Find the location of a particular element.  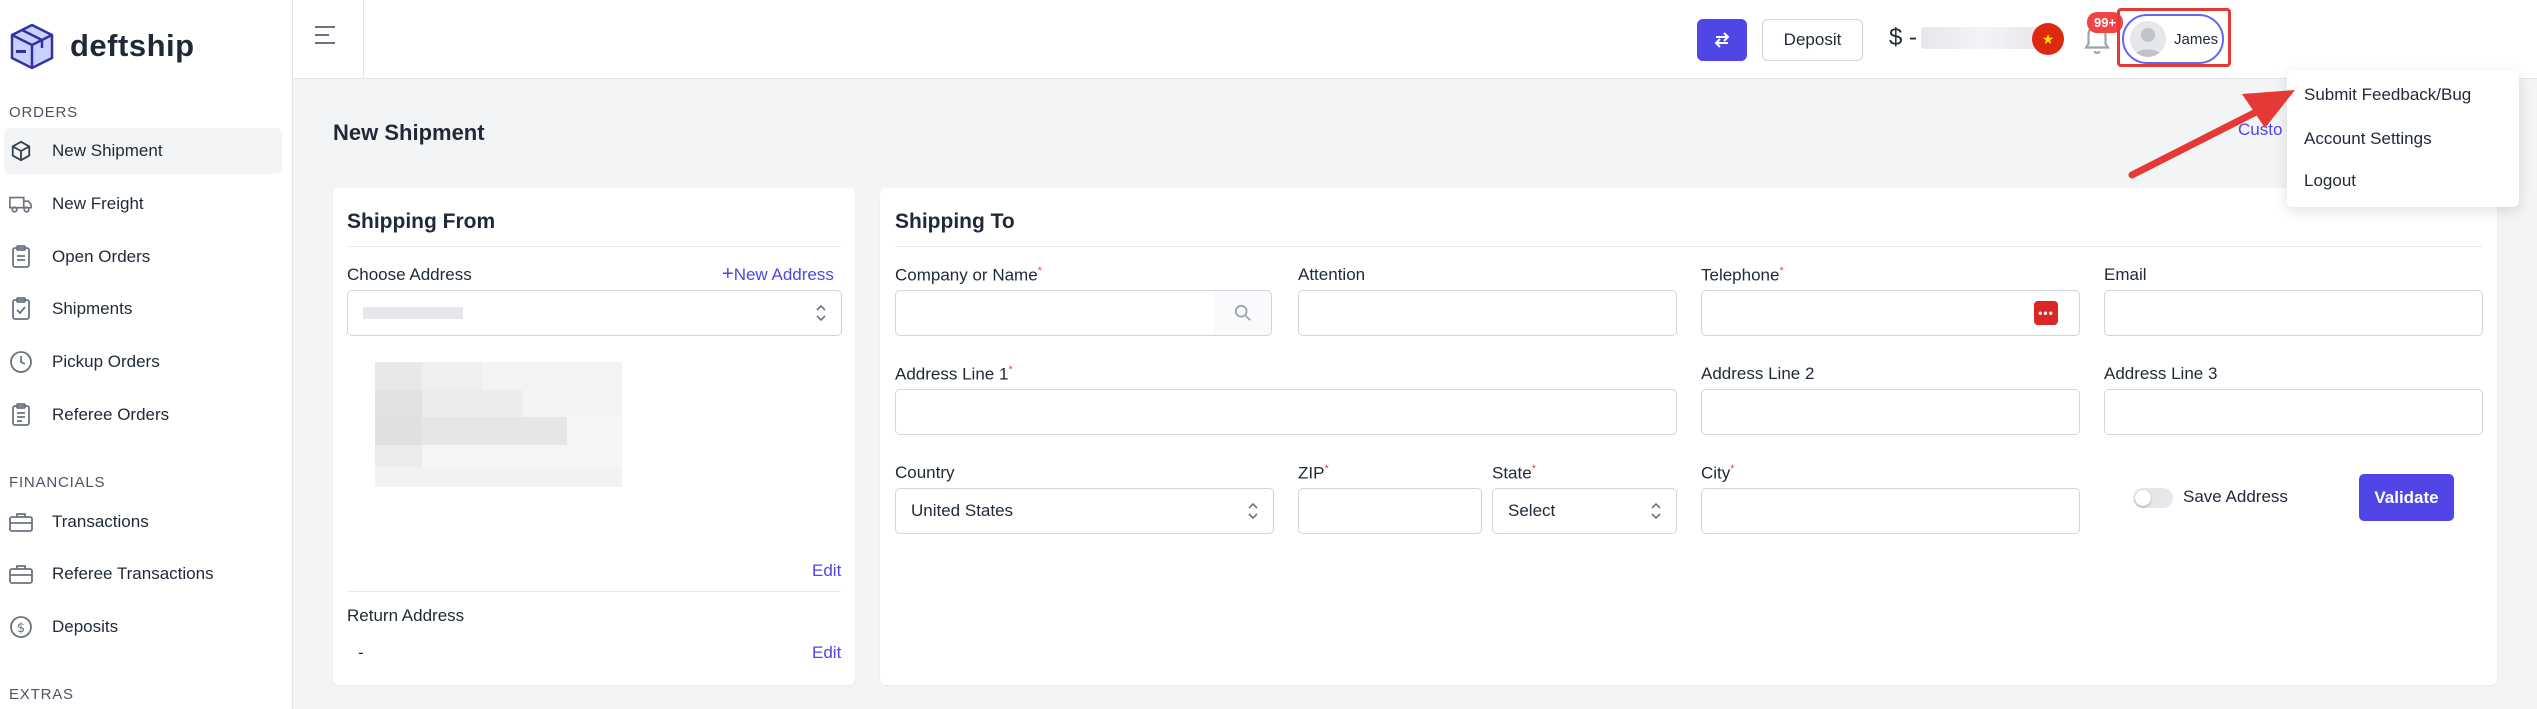

balance-redacted is located at coordinates (1981, 38).